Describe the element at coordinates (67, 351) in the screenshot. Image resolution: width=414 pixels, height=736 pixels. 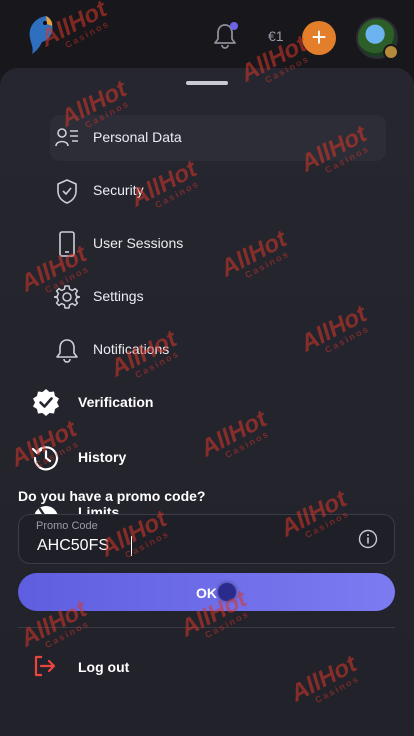
I see `bell-icon` at that location.